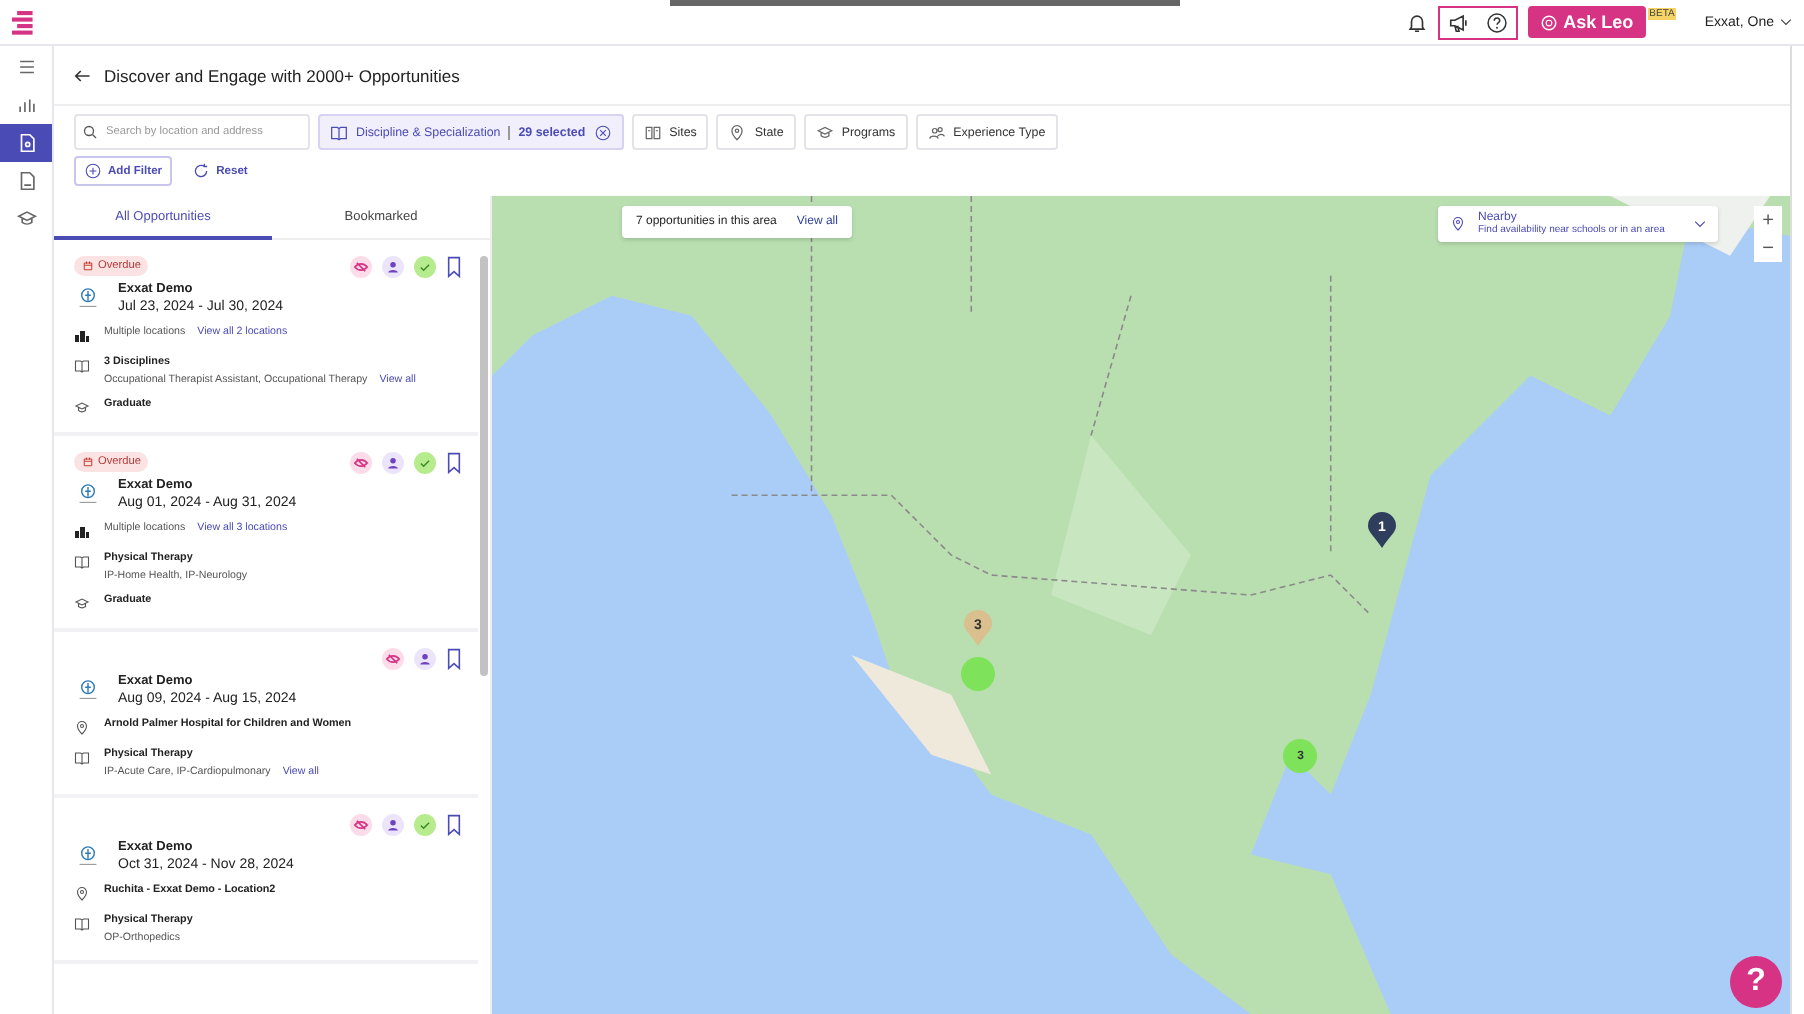  What do you see at coordinates (1548, 22) in the screenshot?
I see `sparkle-circle-icon` at bounding box center [1548, 22].